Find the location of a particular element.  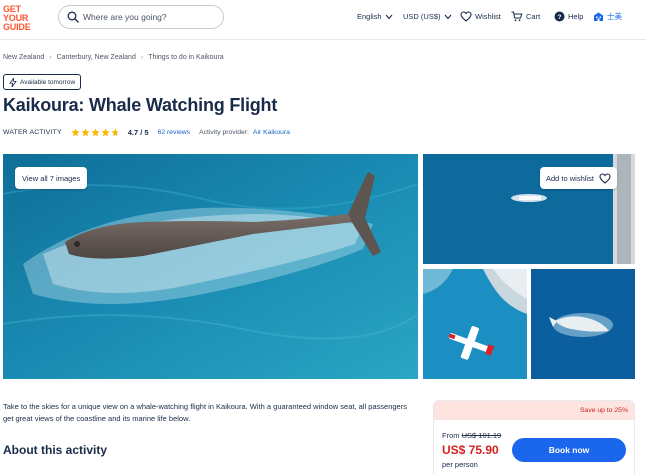

wishlist-label: Wishlist is located at coordinates (488, 16).